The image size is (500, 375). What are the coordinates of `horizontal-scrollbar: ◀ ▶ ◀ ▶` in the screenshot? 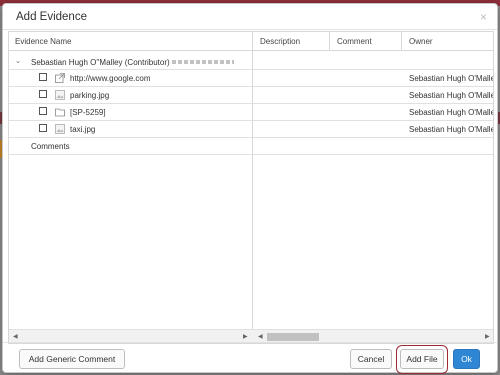 It's located at (251, 336).